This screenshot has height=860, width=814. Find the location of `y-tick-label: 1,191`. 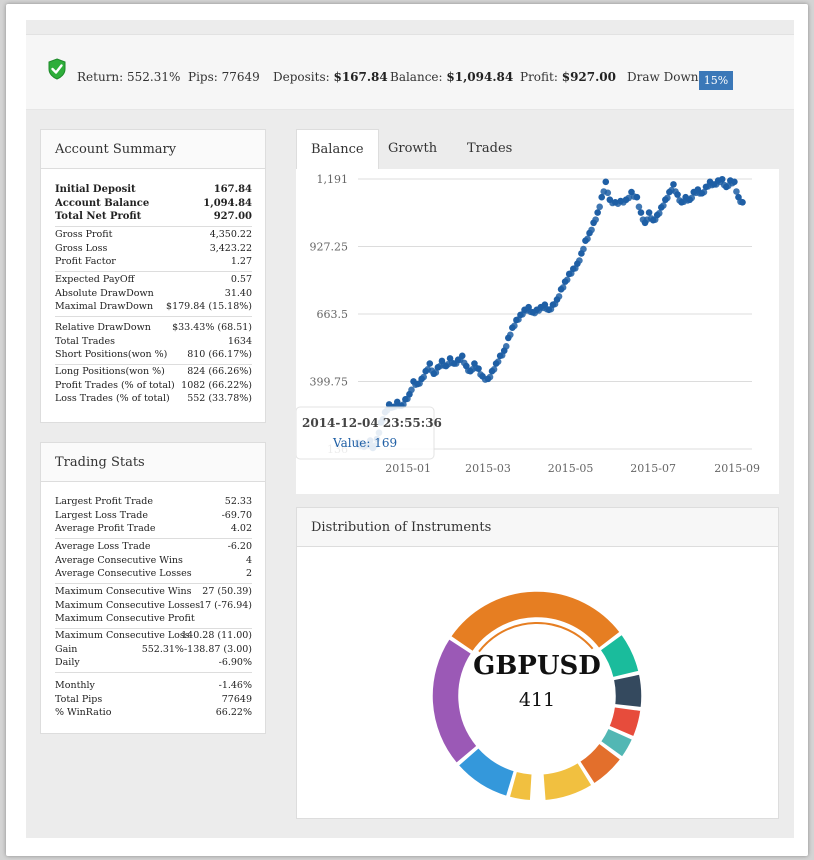

y-tick-label: 1,191 is located at coordinates (333, 179).